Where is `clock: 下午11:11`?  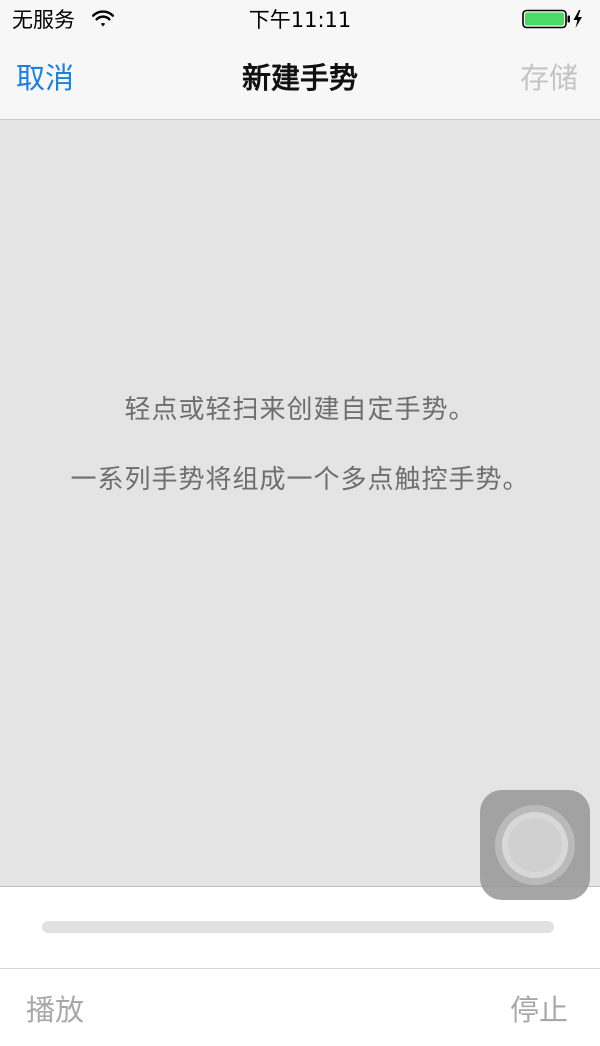
clock: 下午11:11 is located at coordinates (300, 20).